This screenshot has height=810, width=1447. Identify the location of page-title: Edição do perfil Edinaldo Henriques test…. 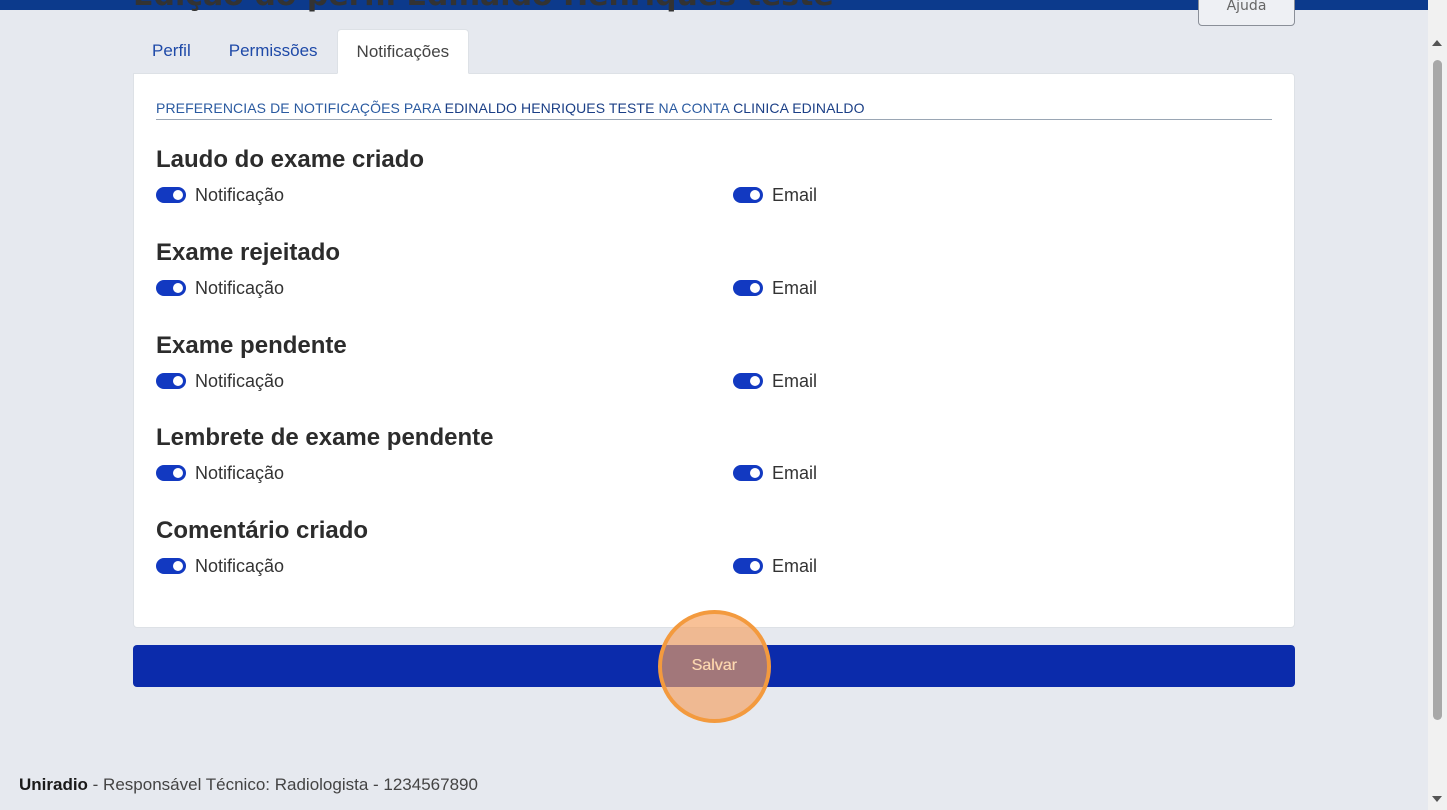
(483, 6).